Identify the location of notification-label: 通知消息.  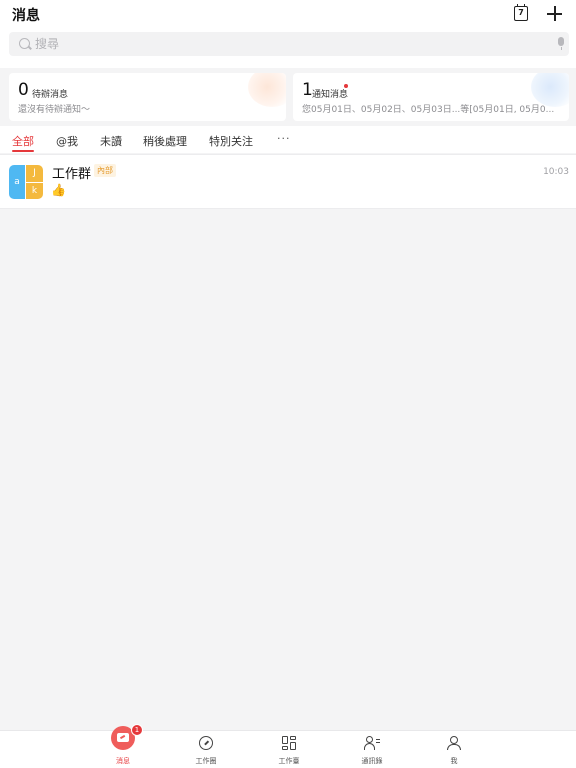
(330, 95).